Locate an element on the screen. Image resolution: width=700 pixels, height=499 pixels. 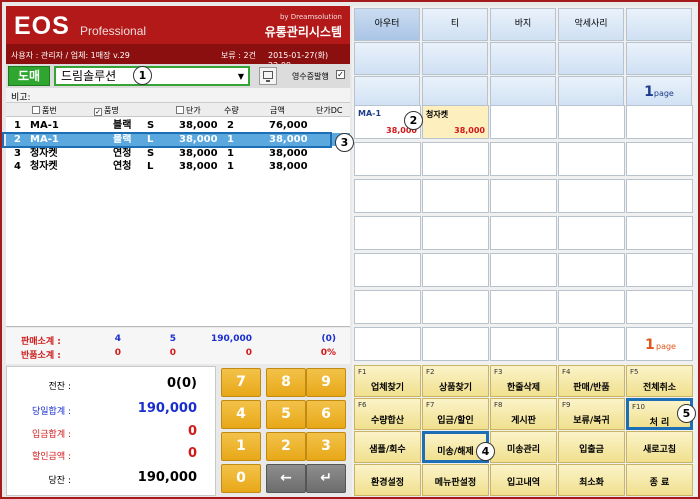
hold-status: 보류 : 2건 is located at coordinates (238, 55).